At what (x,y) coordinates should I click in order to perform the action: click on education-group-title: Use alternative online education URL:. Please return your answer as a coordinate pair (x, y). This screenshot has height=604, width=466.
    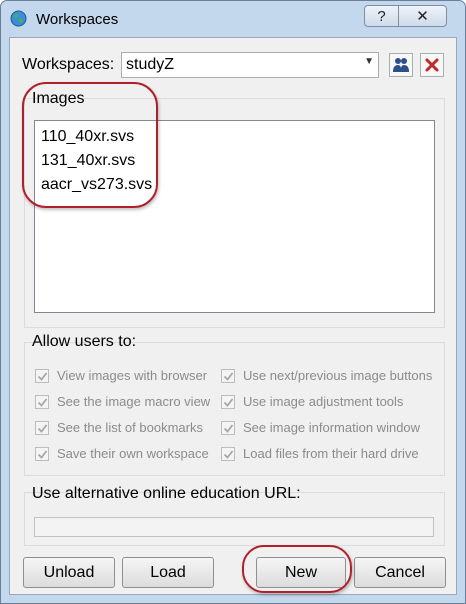
    Looking at the image, I should click on (166, 493).